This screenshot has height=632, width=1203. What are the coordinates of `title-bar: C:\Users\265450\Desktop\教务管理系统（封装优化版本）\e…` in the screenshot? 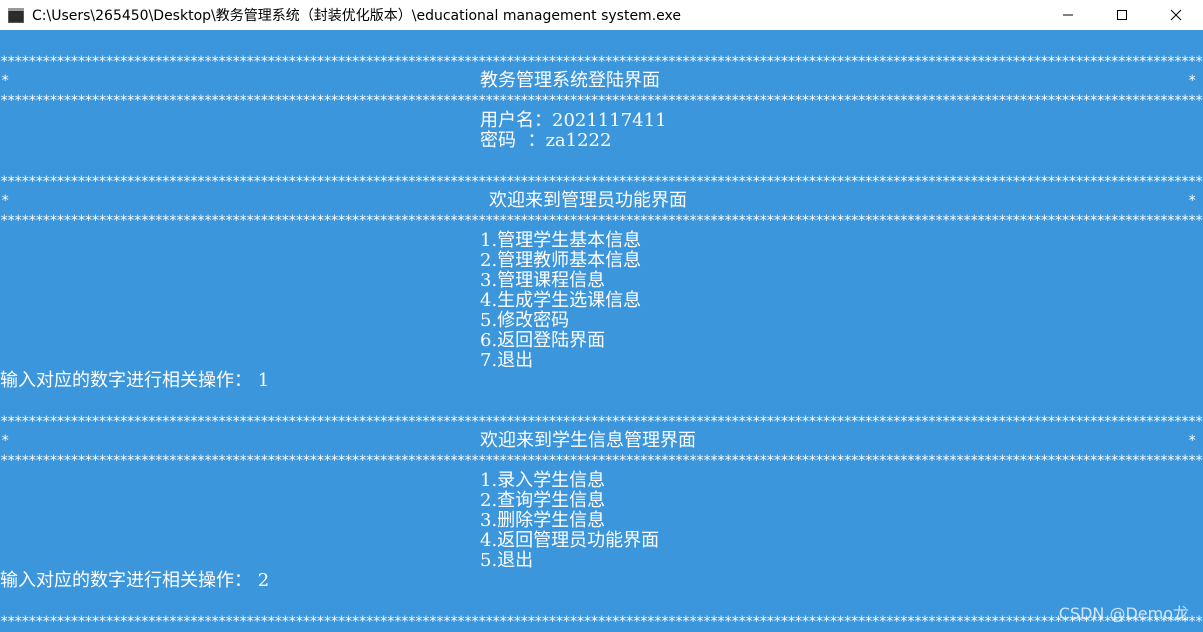 It's located at (601, 15).